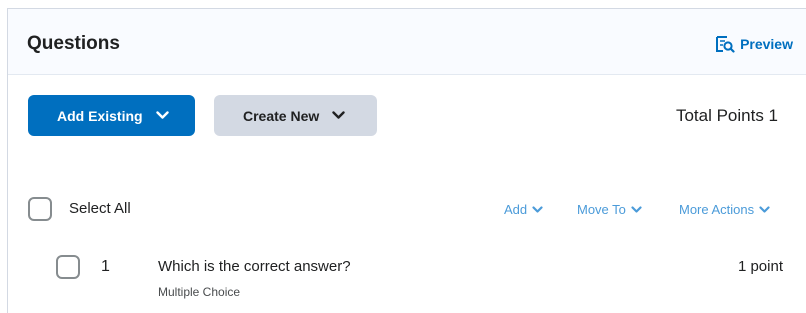  Describe the element at coordinates (100, 208) in the screenshot. I see `select-all-label: Select All` at that location.